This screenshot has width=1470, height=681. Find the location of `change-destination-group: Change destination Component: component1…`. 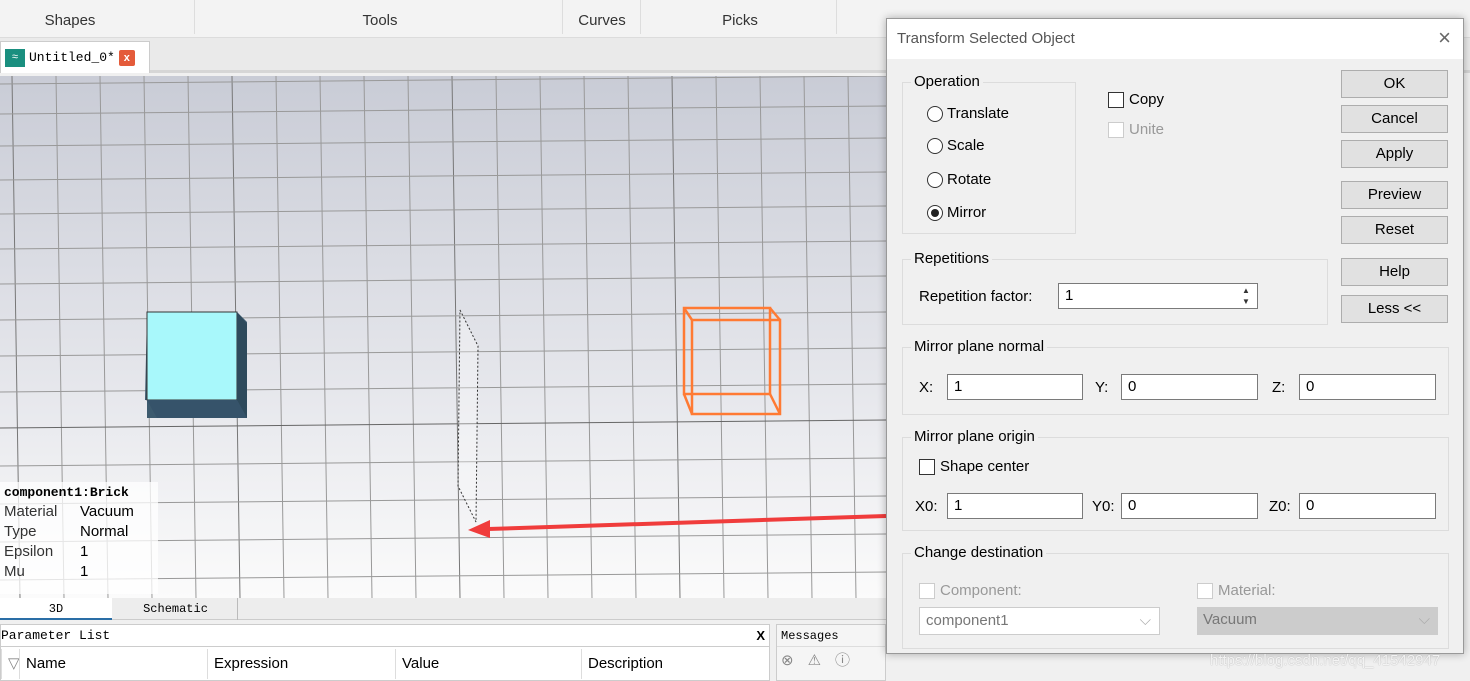

change-destination-group: Change destination Component: component1… is located at coordinates (1175, 596).